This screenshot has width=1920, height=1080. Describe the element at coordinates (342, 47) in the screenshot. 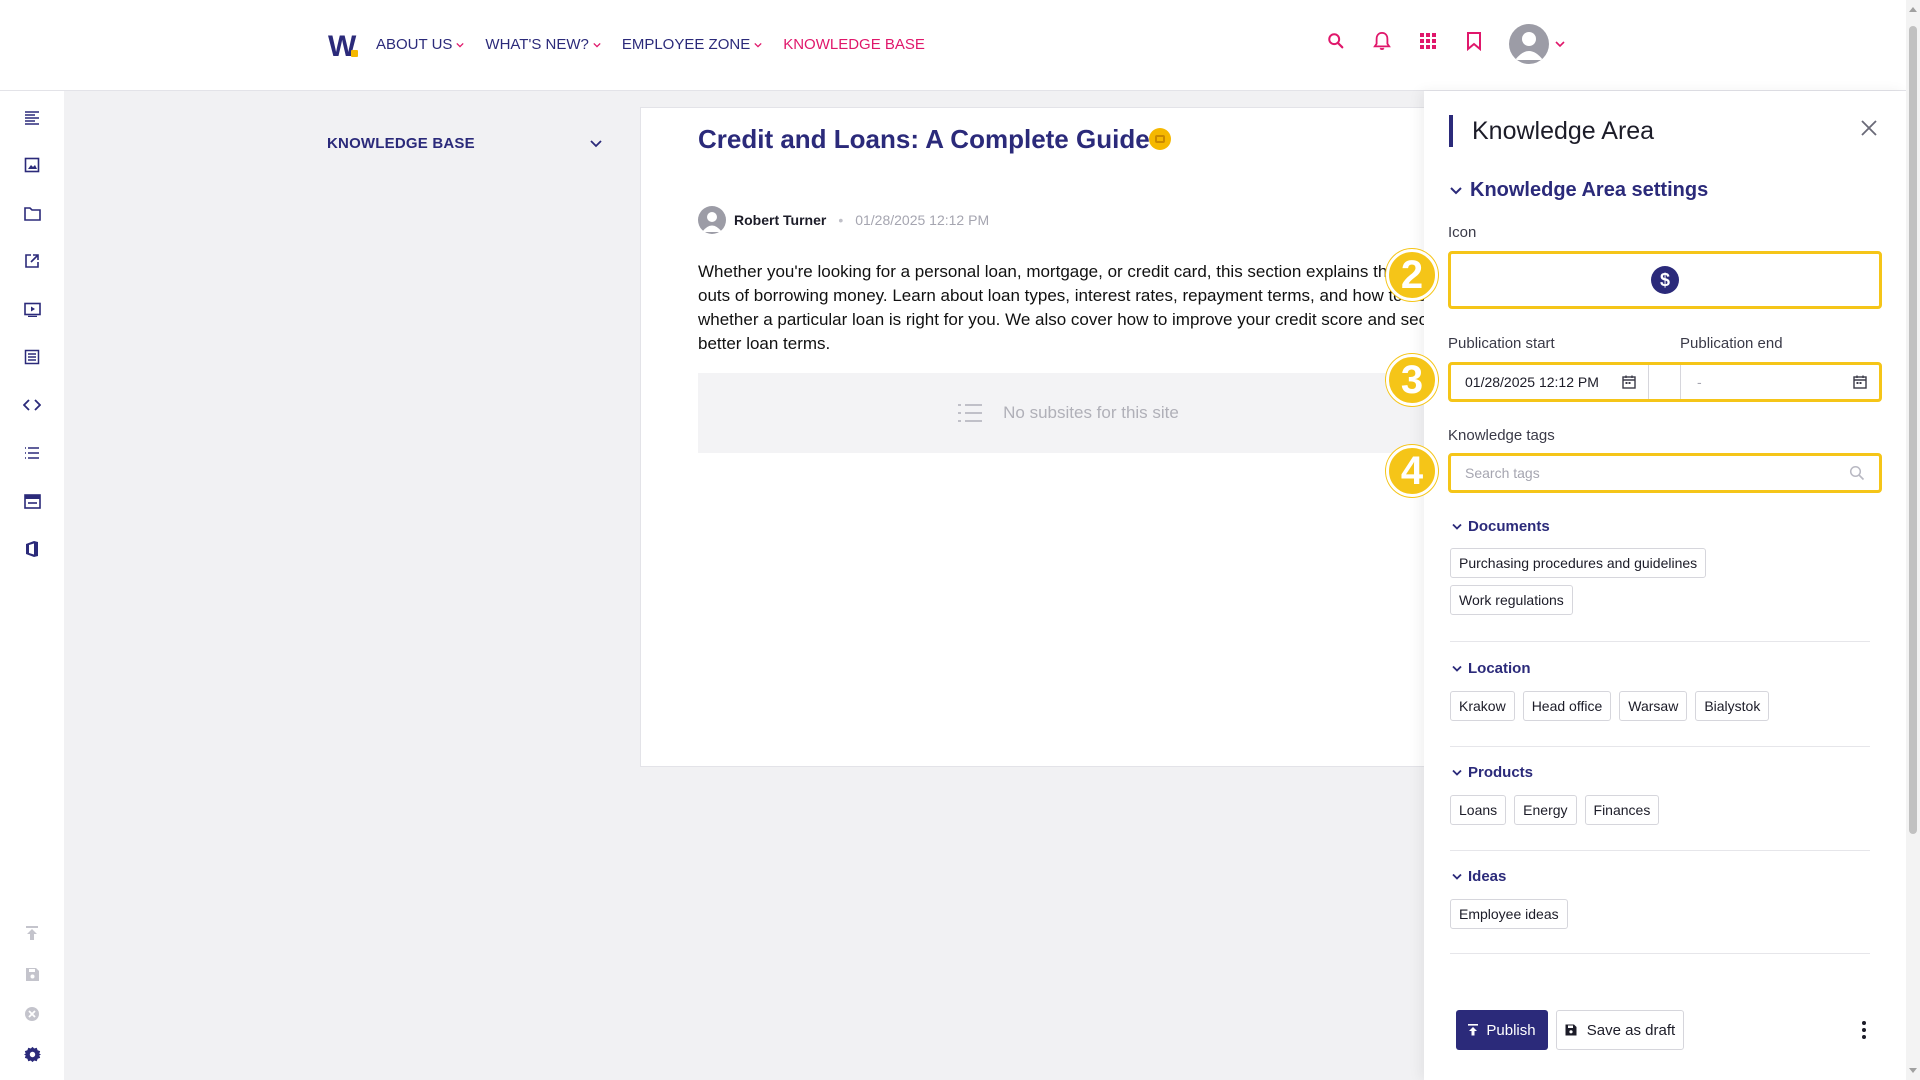

I see `company-logo: W` at that location.